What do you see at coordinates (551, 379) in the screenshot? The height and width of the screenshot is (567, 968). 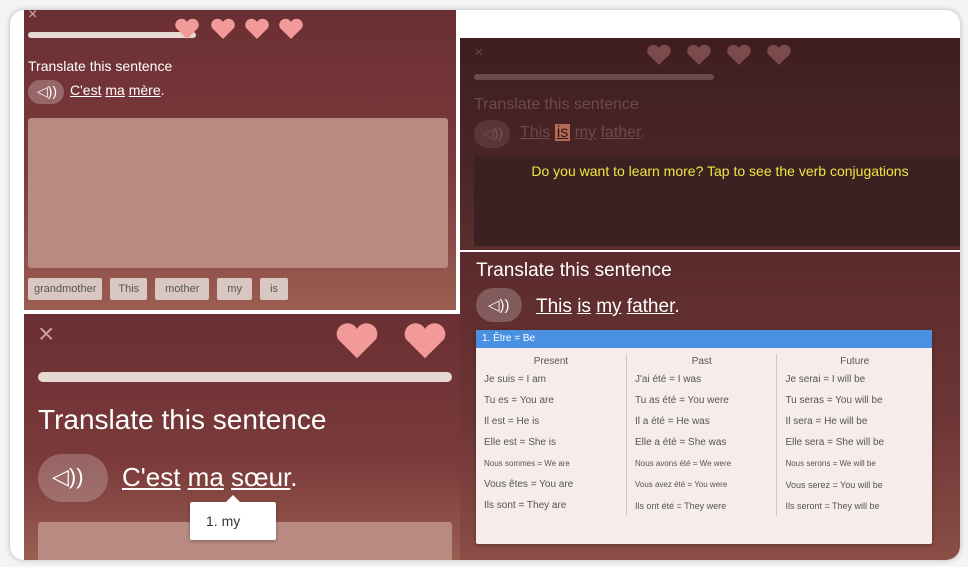 I see `table-cell: Je suis = I am` at bounding box center [551, 379].